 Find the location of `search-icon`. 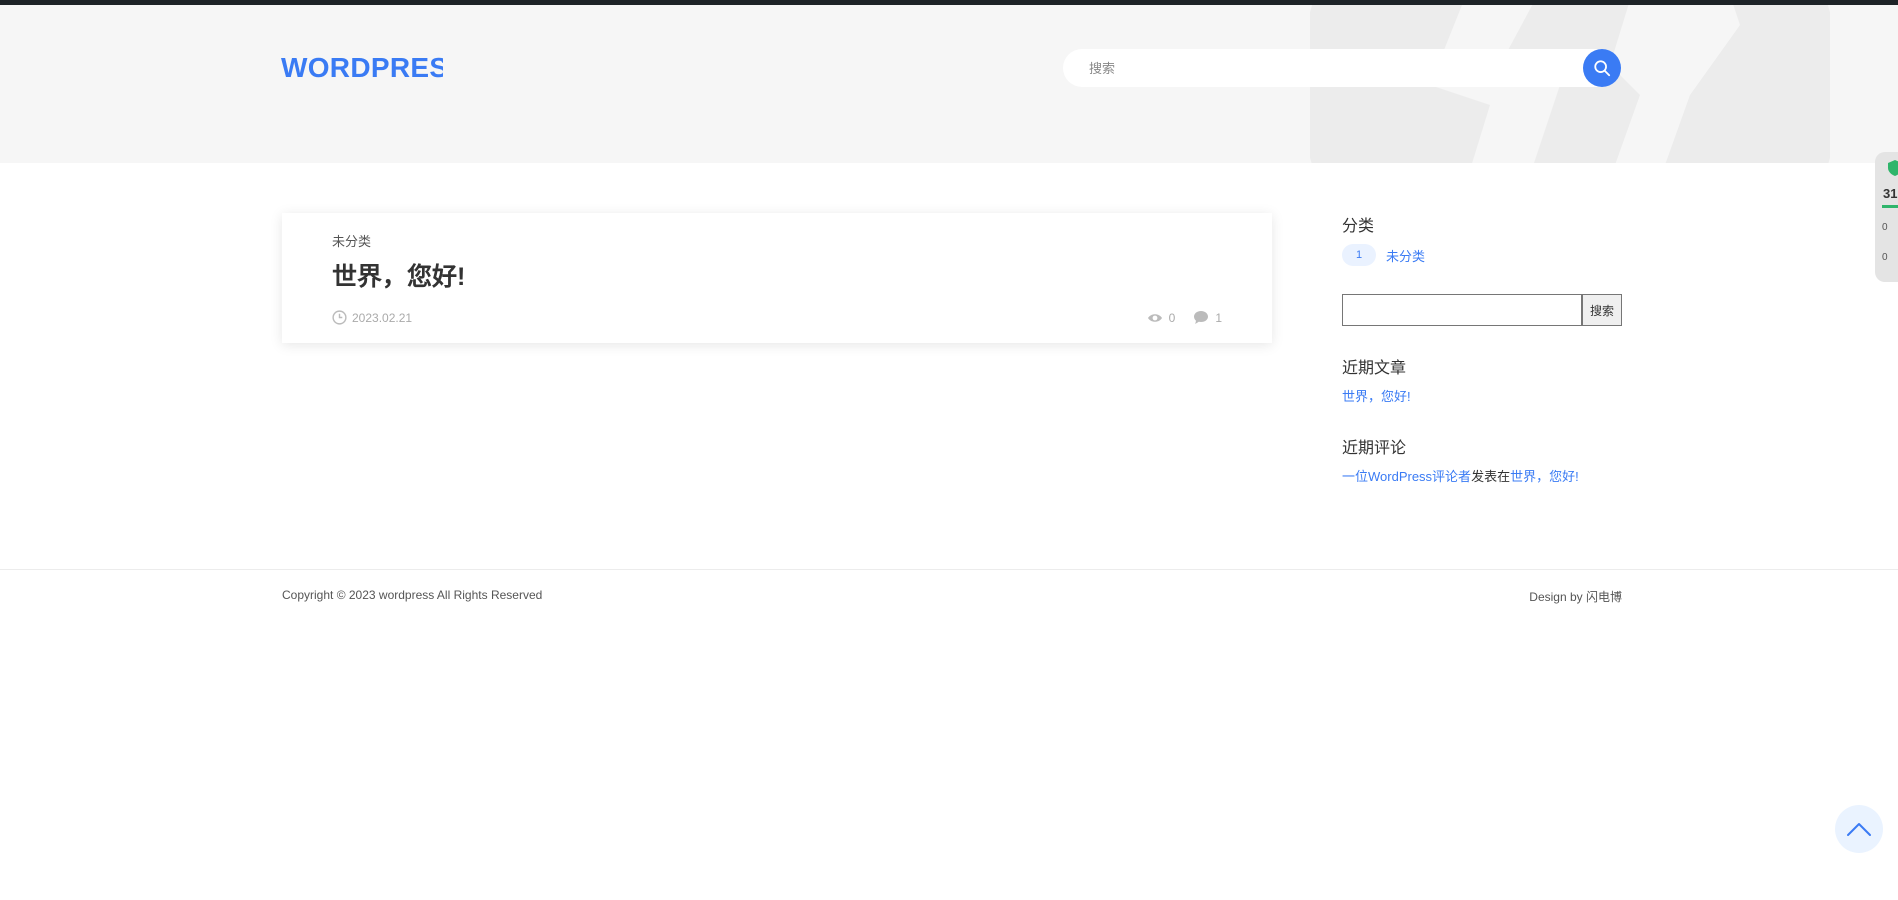

search-icon is located at coordinates (1602, 68).